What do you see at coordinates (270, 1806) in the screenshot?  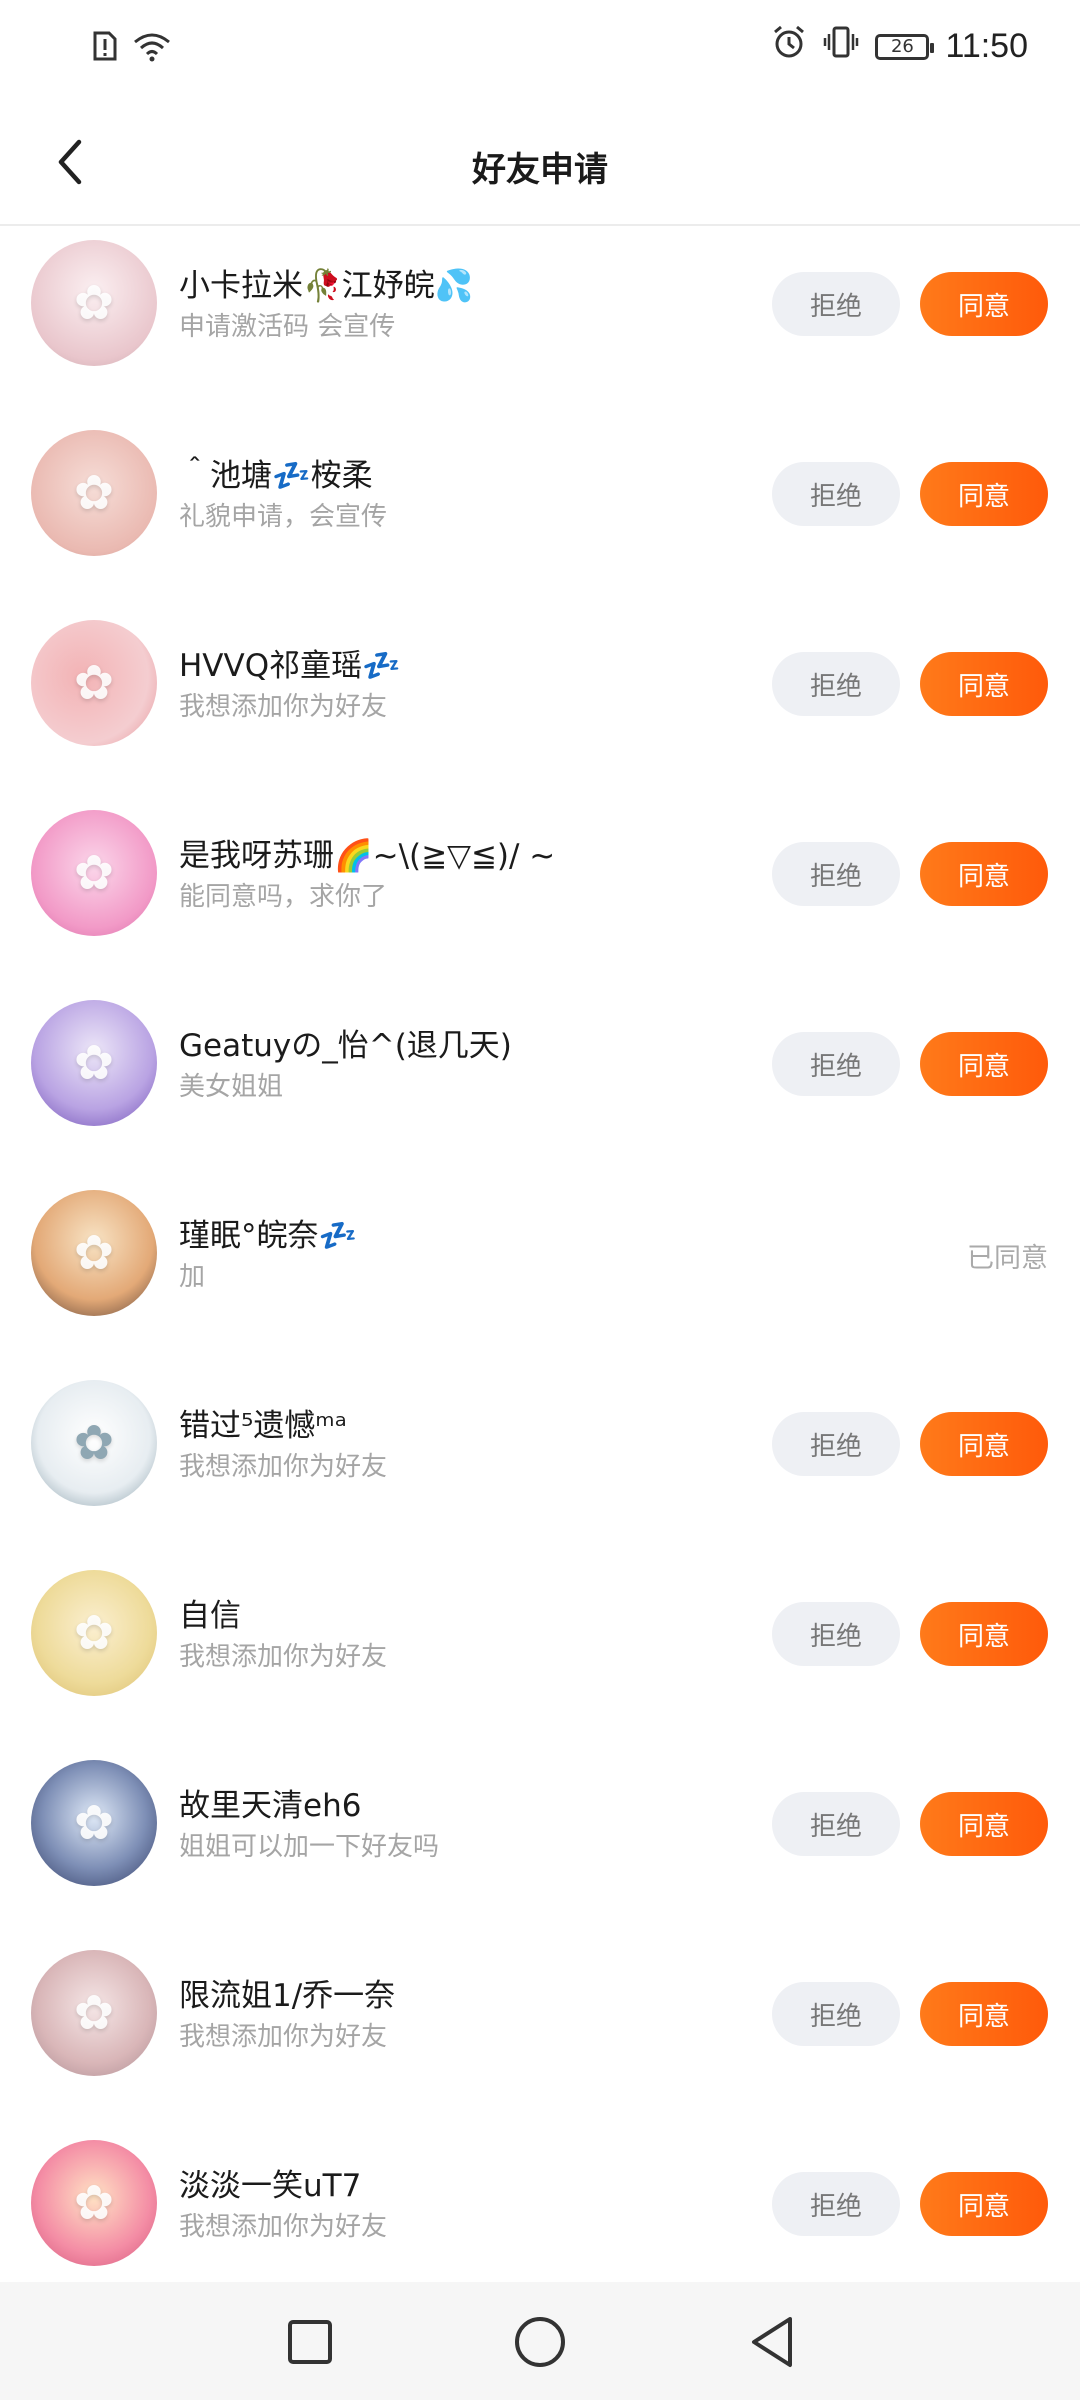 I see `requester-name: 故里天清eh6` at bounding box center [270, 1806].